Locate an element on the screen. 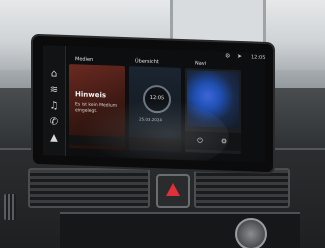 The image size is (325, 248). gear-icon: ⚙ is located at coordinates (227, 57).